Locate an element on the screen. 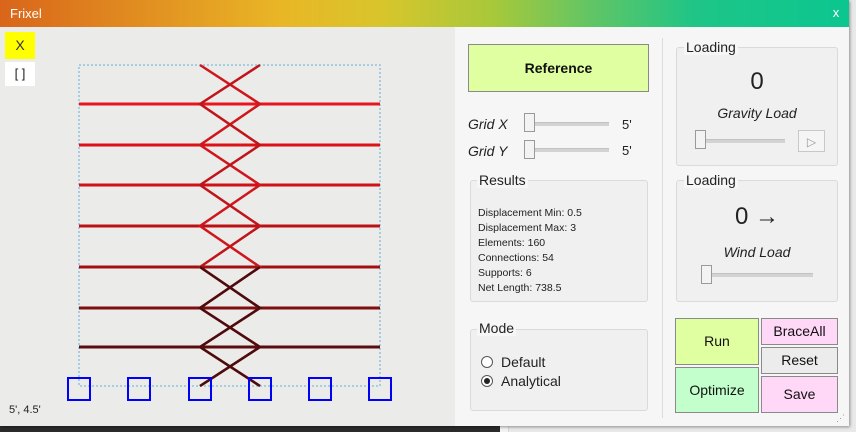 The height and width of the screenshot is (432, 856). mode-option-label: Analytical is located at coordinates (531, 381).